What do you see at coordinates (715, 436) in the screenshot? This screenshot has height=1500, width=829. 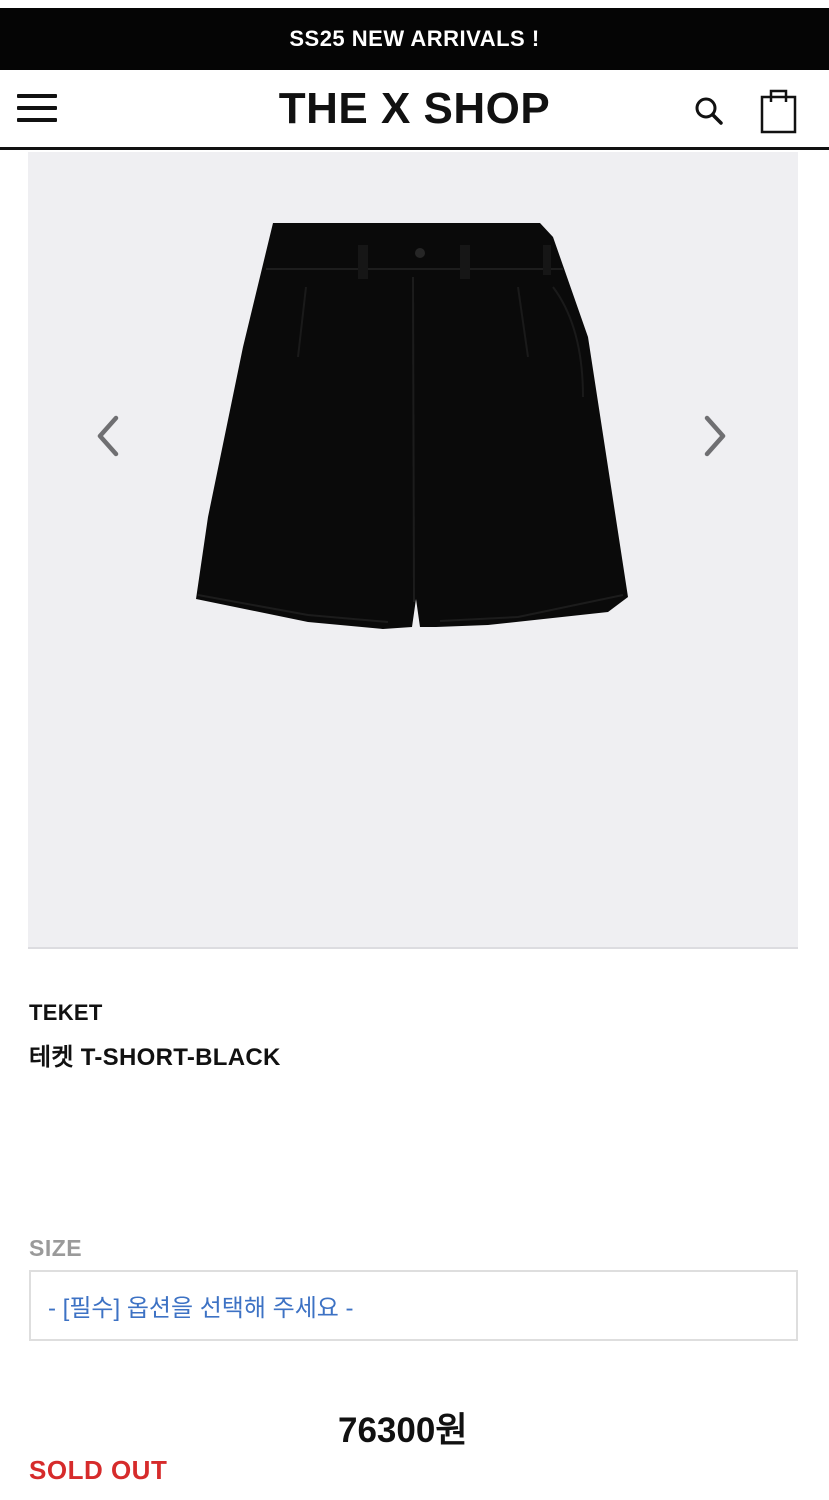 I see `chevron-right-icon` at bounding box center [715, 436].